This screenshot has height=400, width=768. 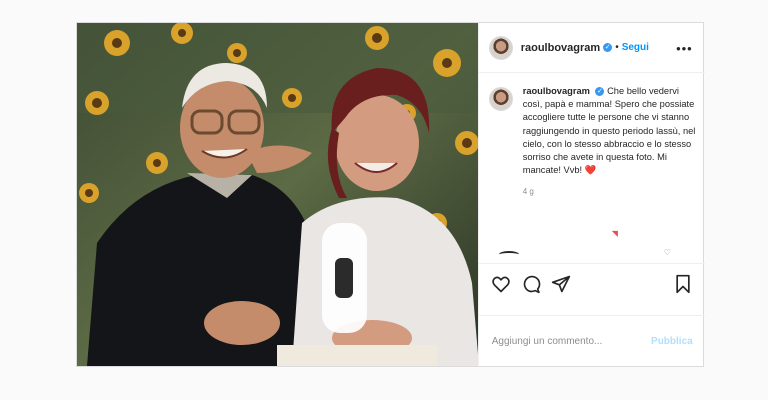 I want to click on avatar, so click(x=500, y=47).